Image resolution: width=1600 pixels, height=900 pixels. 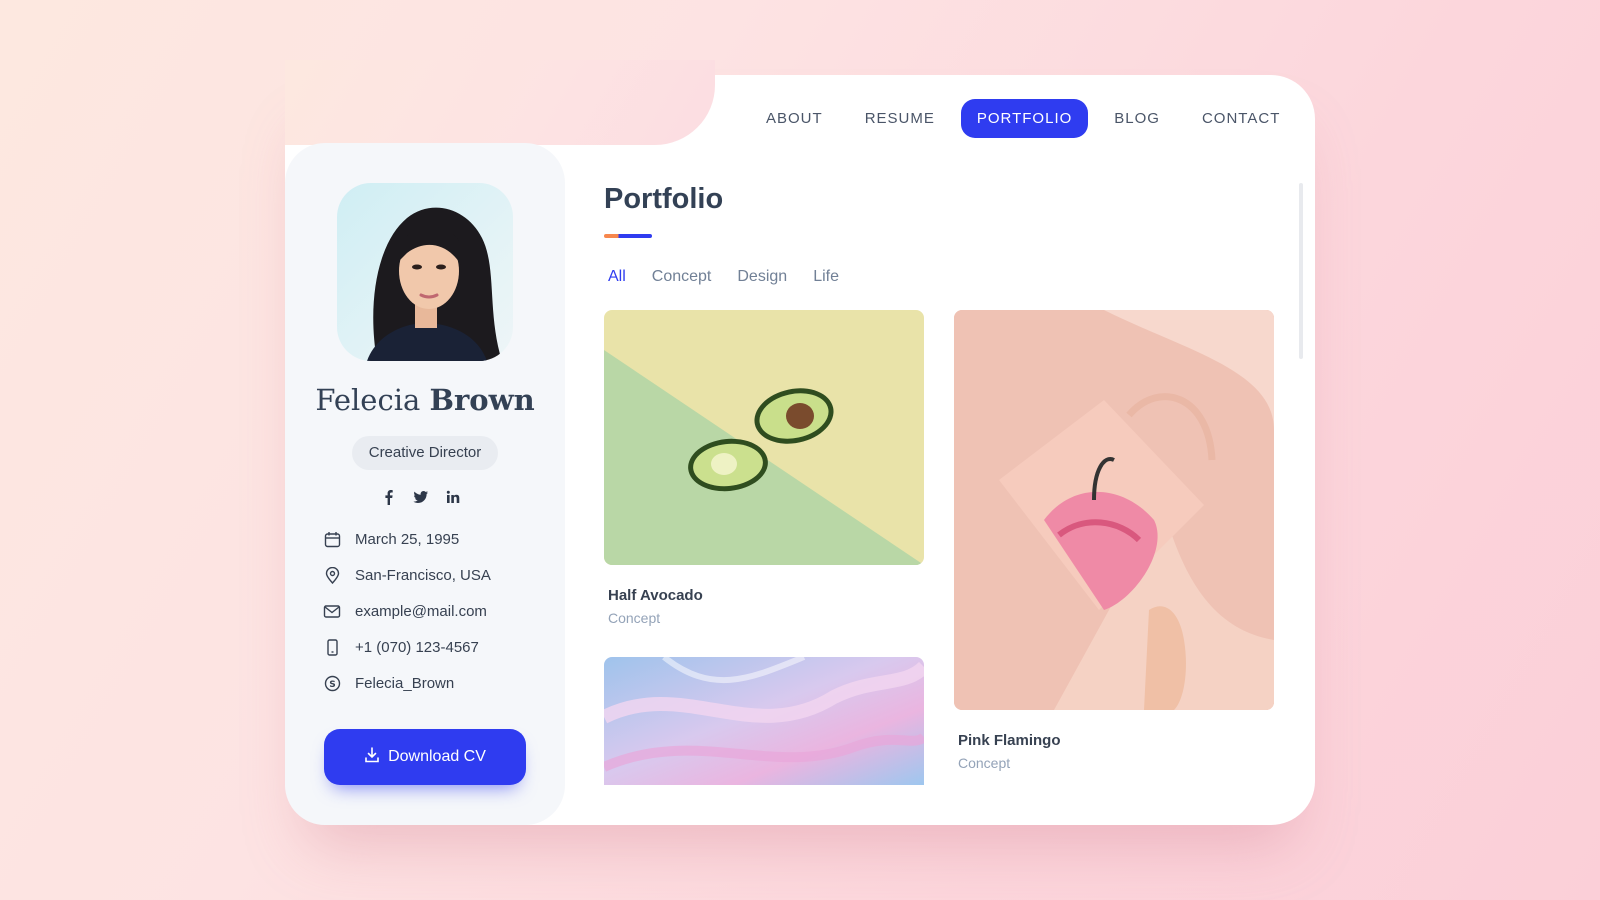 What do you see at coordinates (628, 236) in the screenshot?
I see `title-underline` at bounding box center [628, 236].